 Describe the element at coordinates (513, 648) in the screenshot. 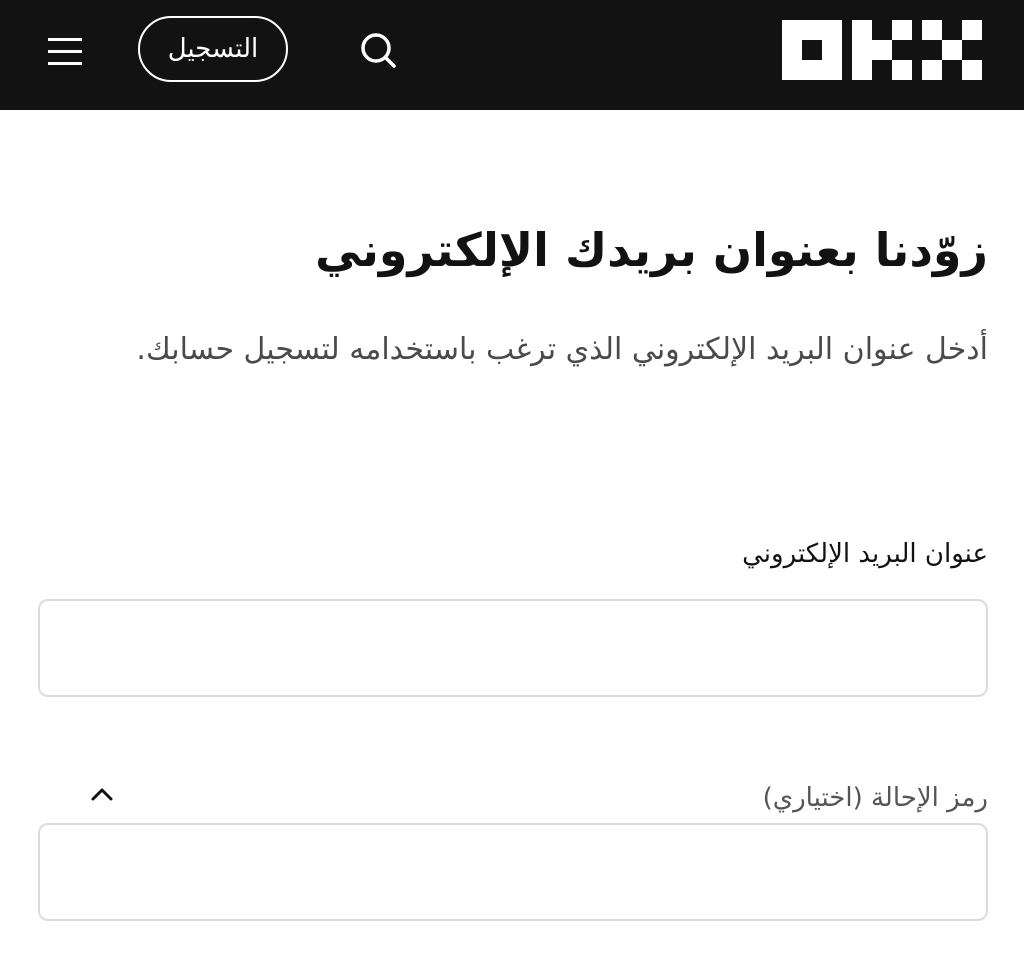

I see `email-field` at that location.